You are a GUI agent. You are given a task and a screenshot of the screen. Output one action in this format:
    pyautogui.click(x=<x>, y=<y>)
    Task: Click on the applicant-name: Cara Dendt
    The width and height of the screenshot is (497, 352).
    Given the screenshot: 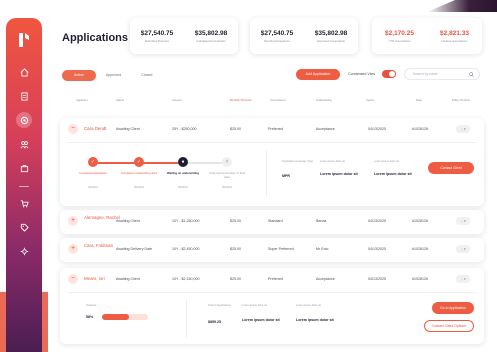 What is the action you would take?
    pyautogui.click(x=95, y=128)
    